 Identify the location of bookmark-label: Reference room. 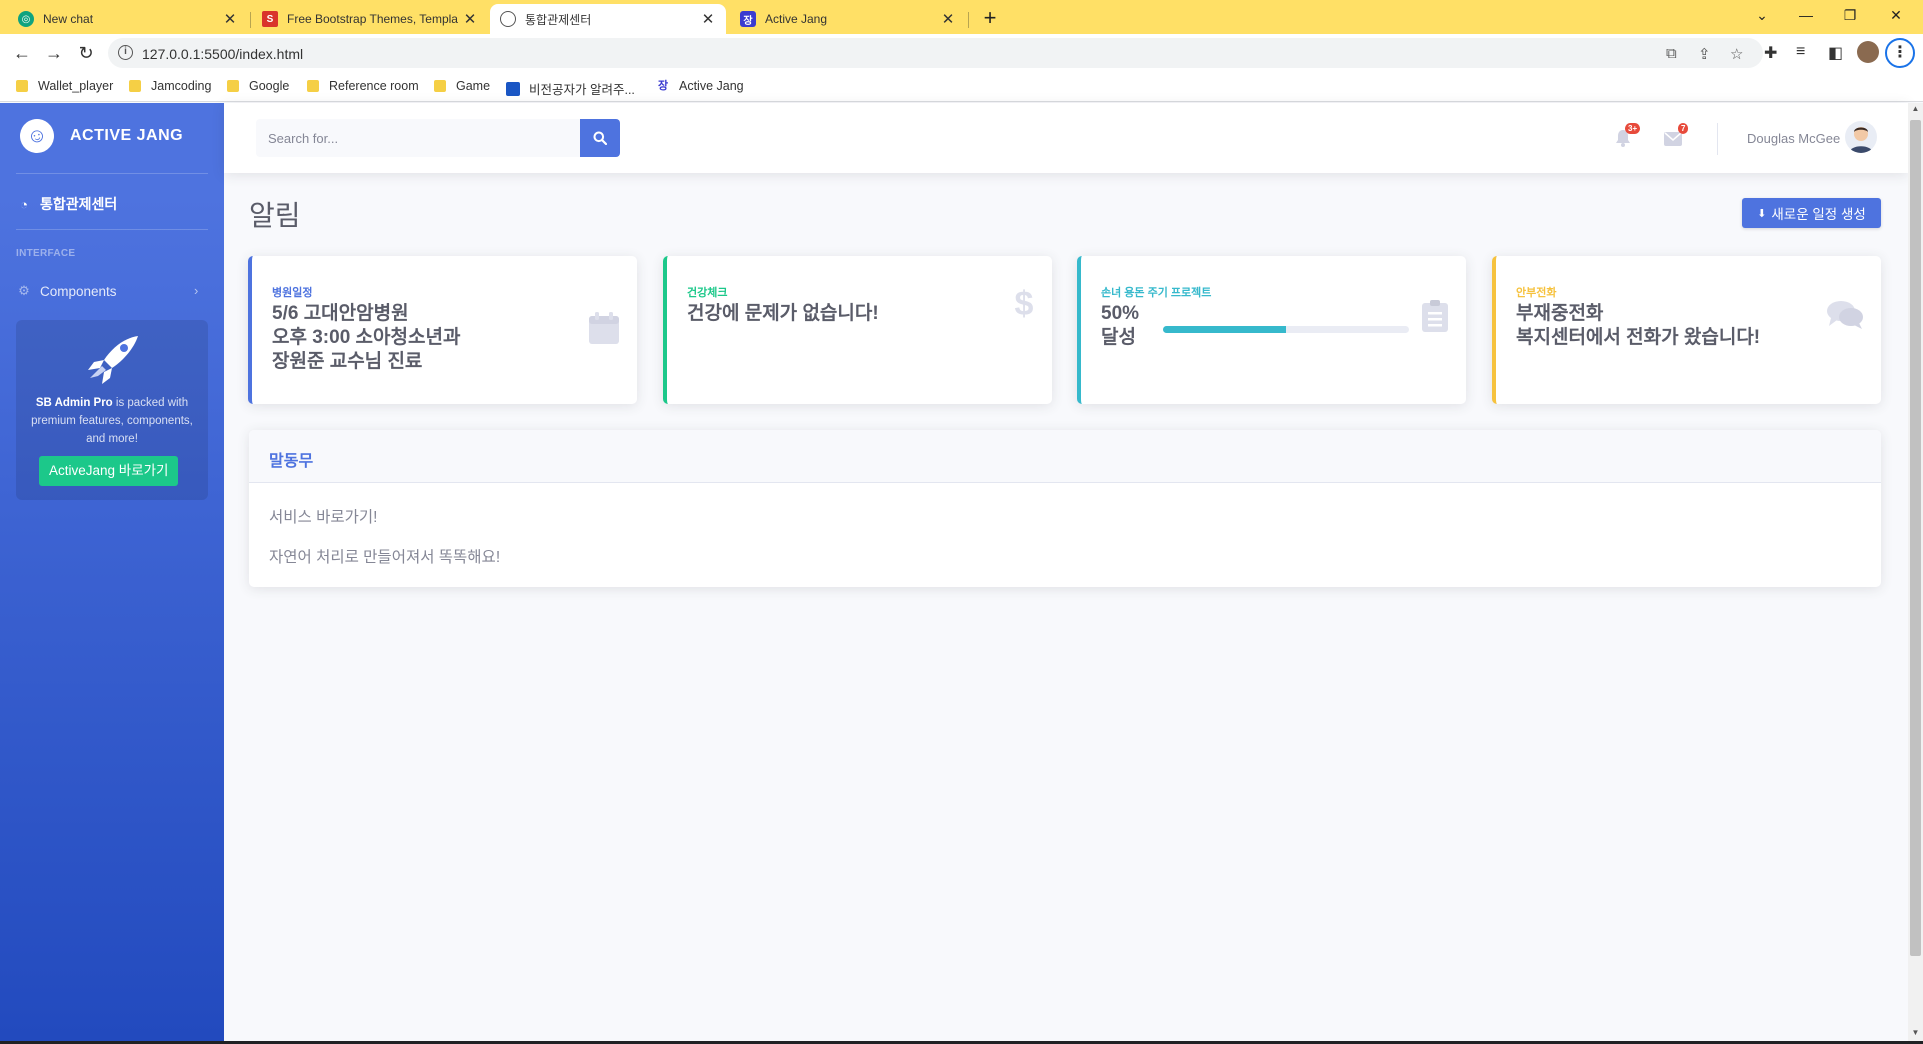
(374, 86).